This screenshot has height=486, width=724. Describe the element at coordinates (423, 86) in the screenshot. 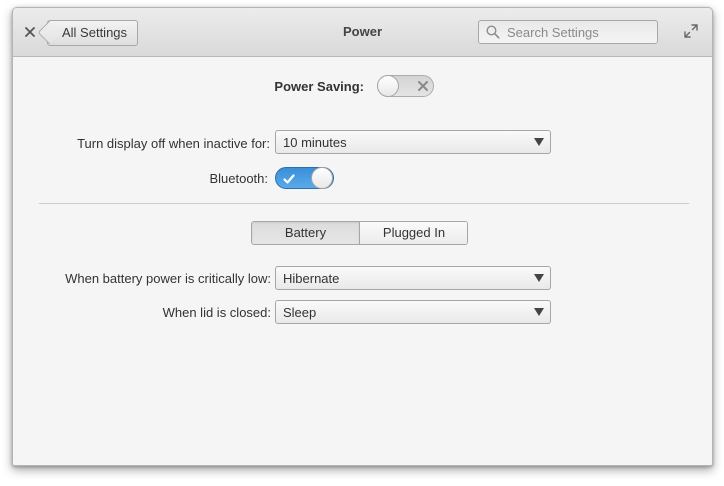

I see `x-icon` at that location.